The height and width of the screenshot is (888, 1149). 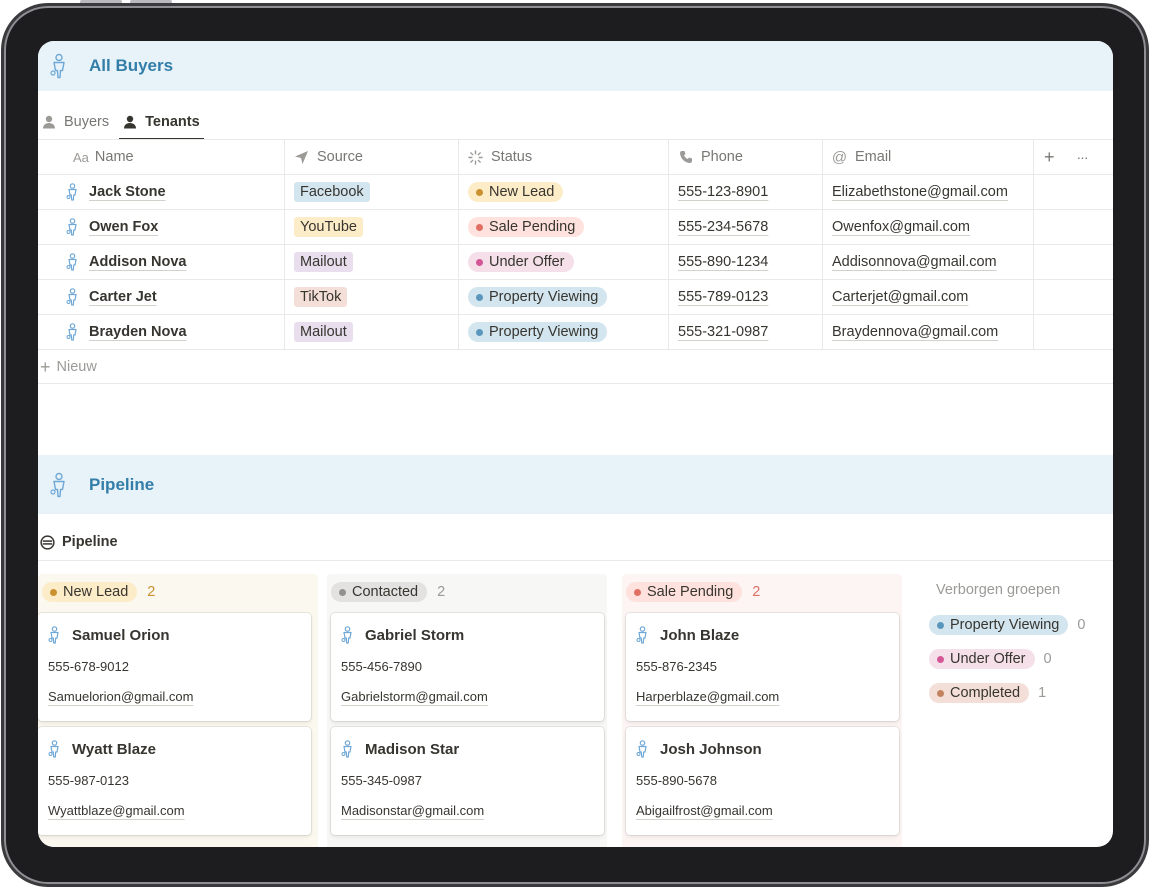 What do you see at coordinates (179, 696) in the screenshot?
I see `card-email: Samuelorion@gmail.com` at bounding box center [179, 696].